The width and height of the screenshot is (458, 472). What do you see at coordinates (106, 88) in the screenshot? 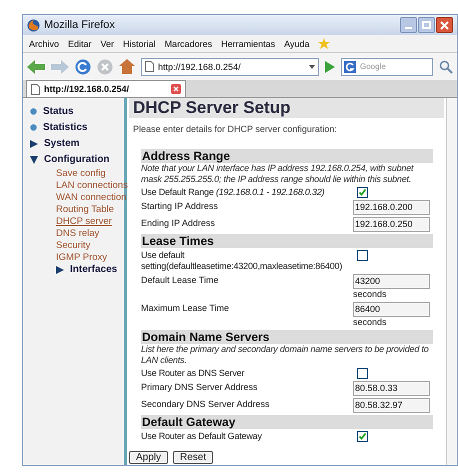
I see `browser-tab: http://192.168.0.254/` at bounding box center [106, 88].